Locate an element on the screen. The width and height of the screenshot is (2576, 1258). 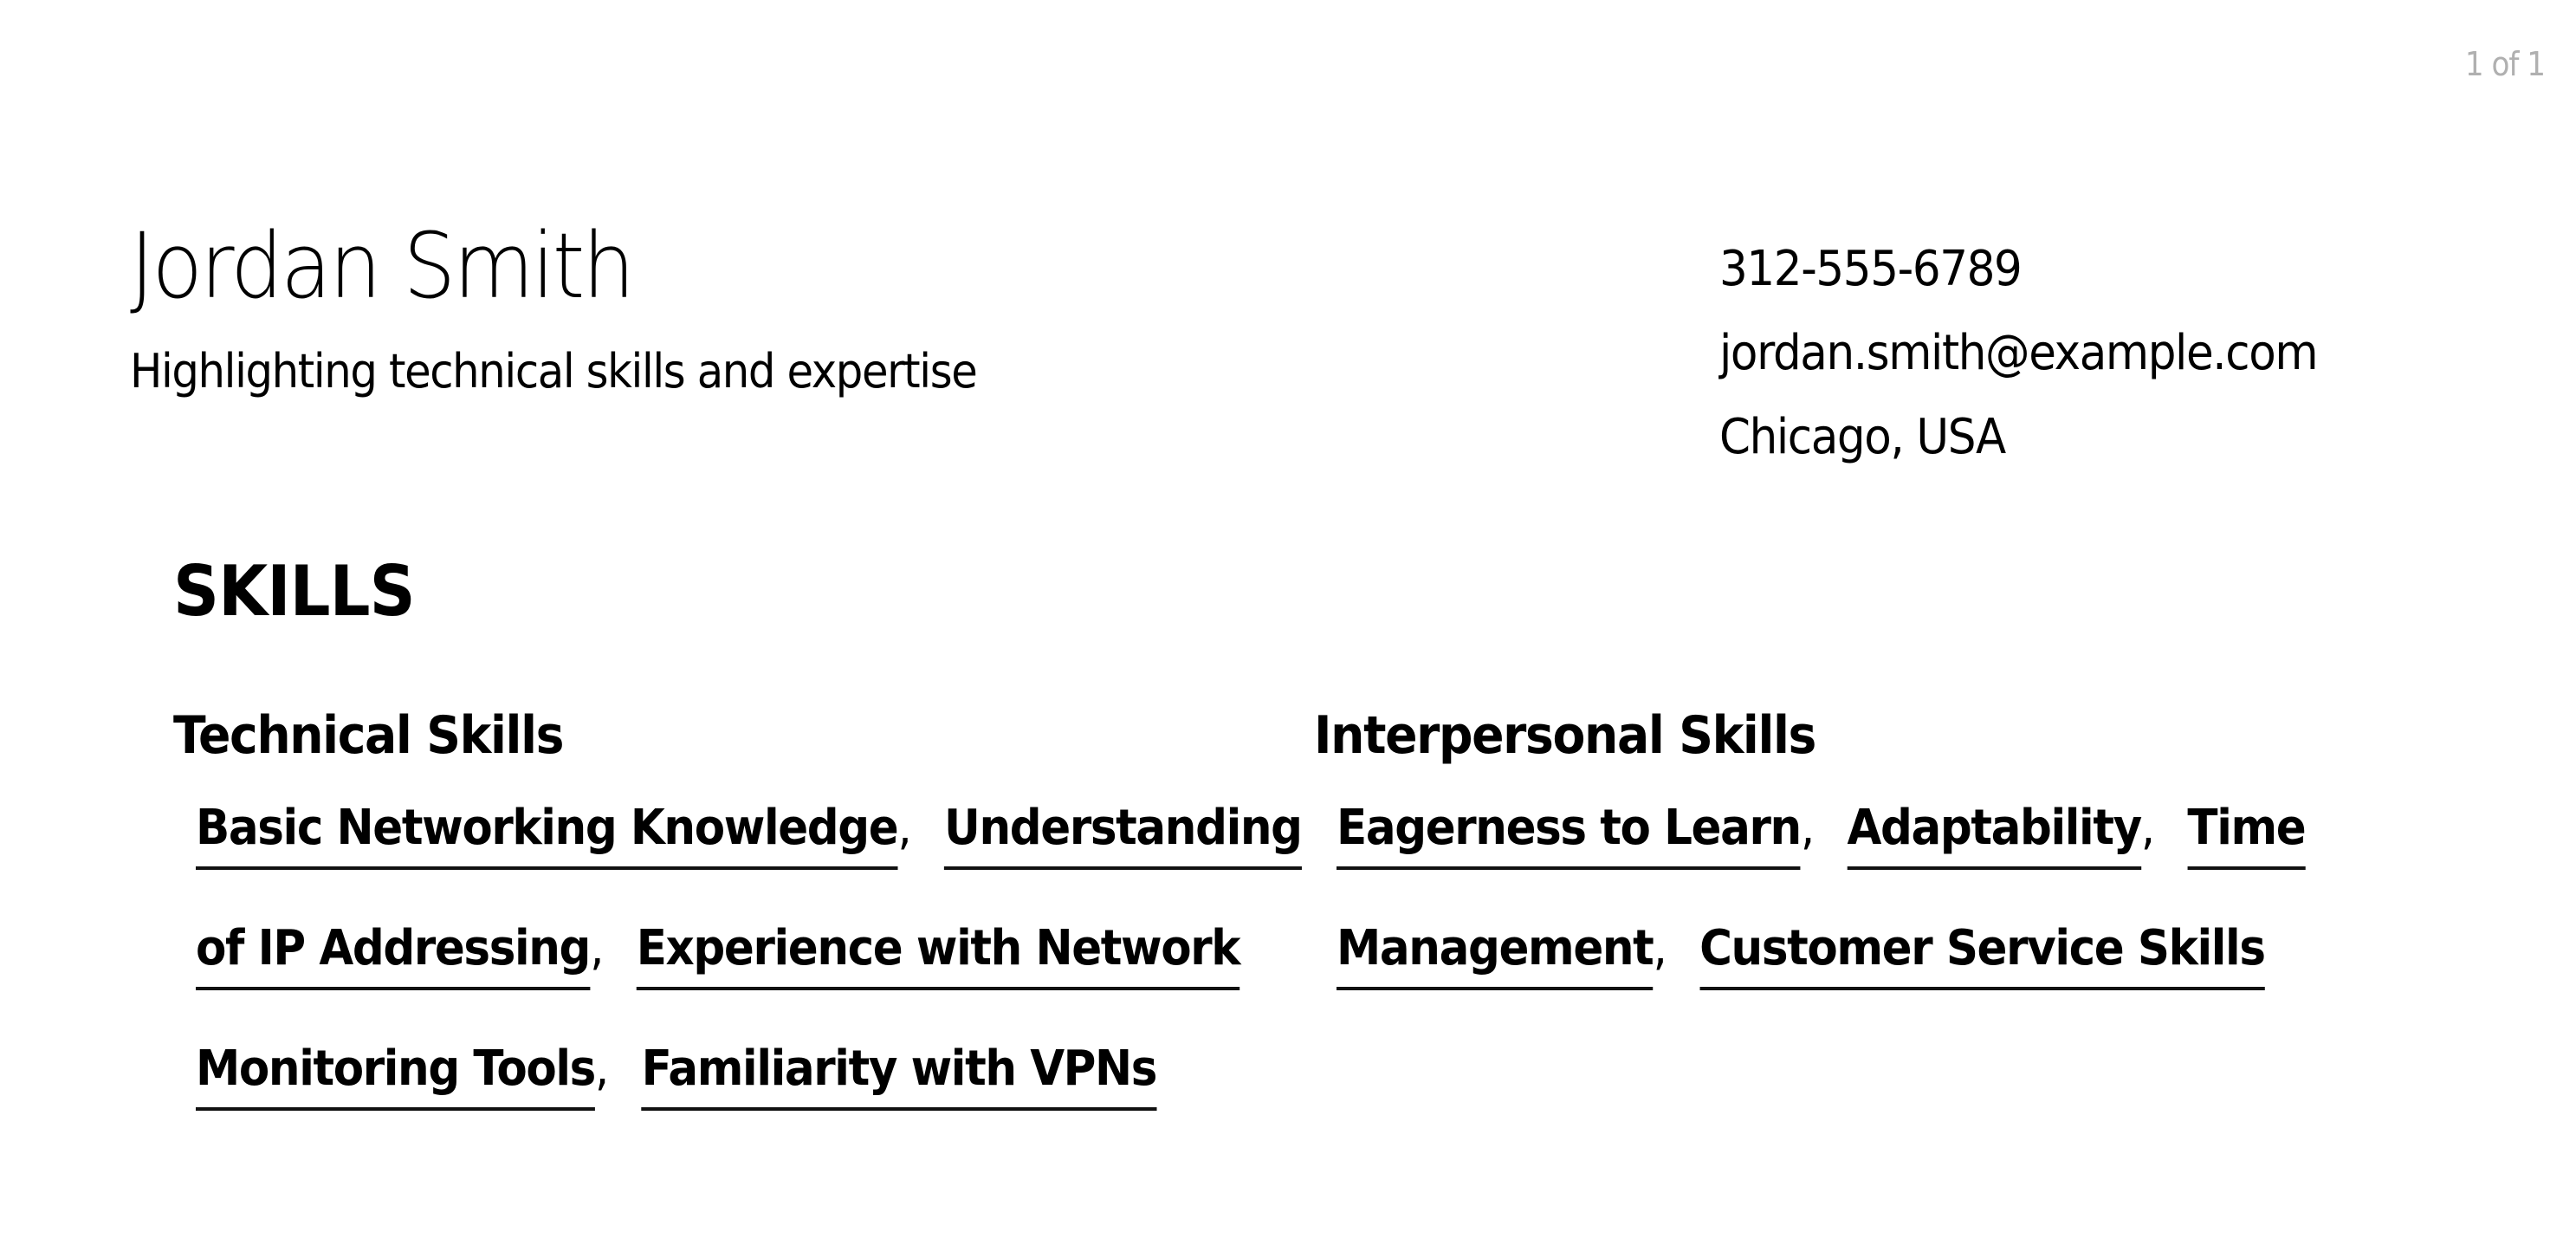
skill-item: Management, is located at coordinates (1502, 955).